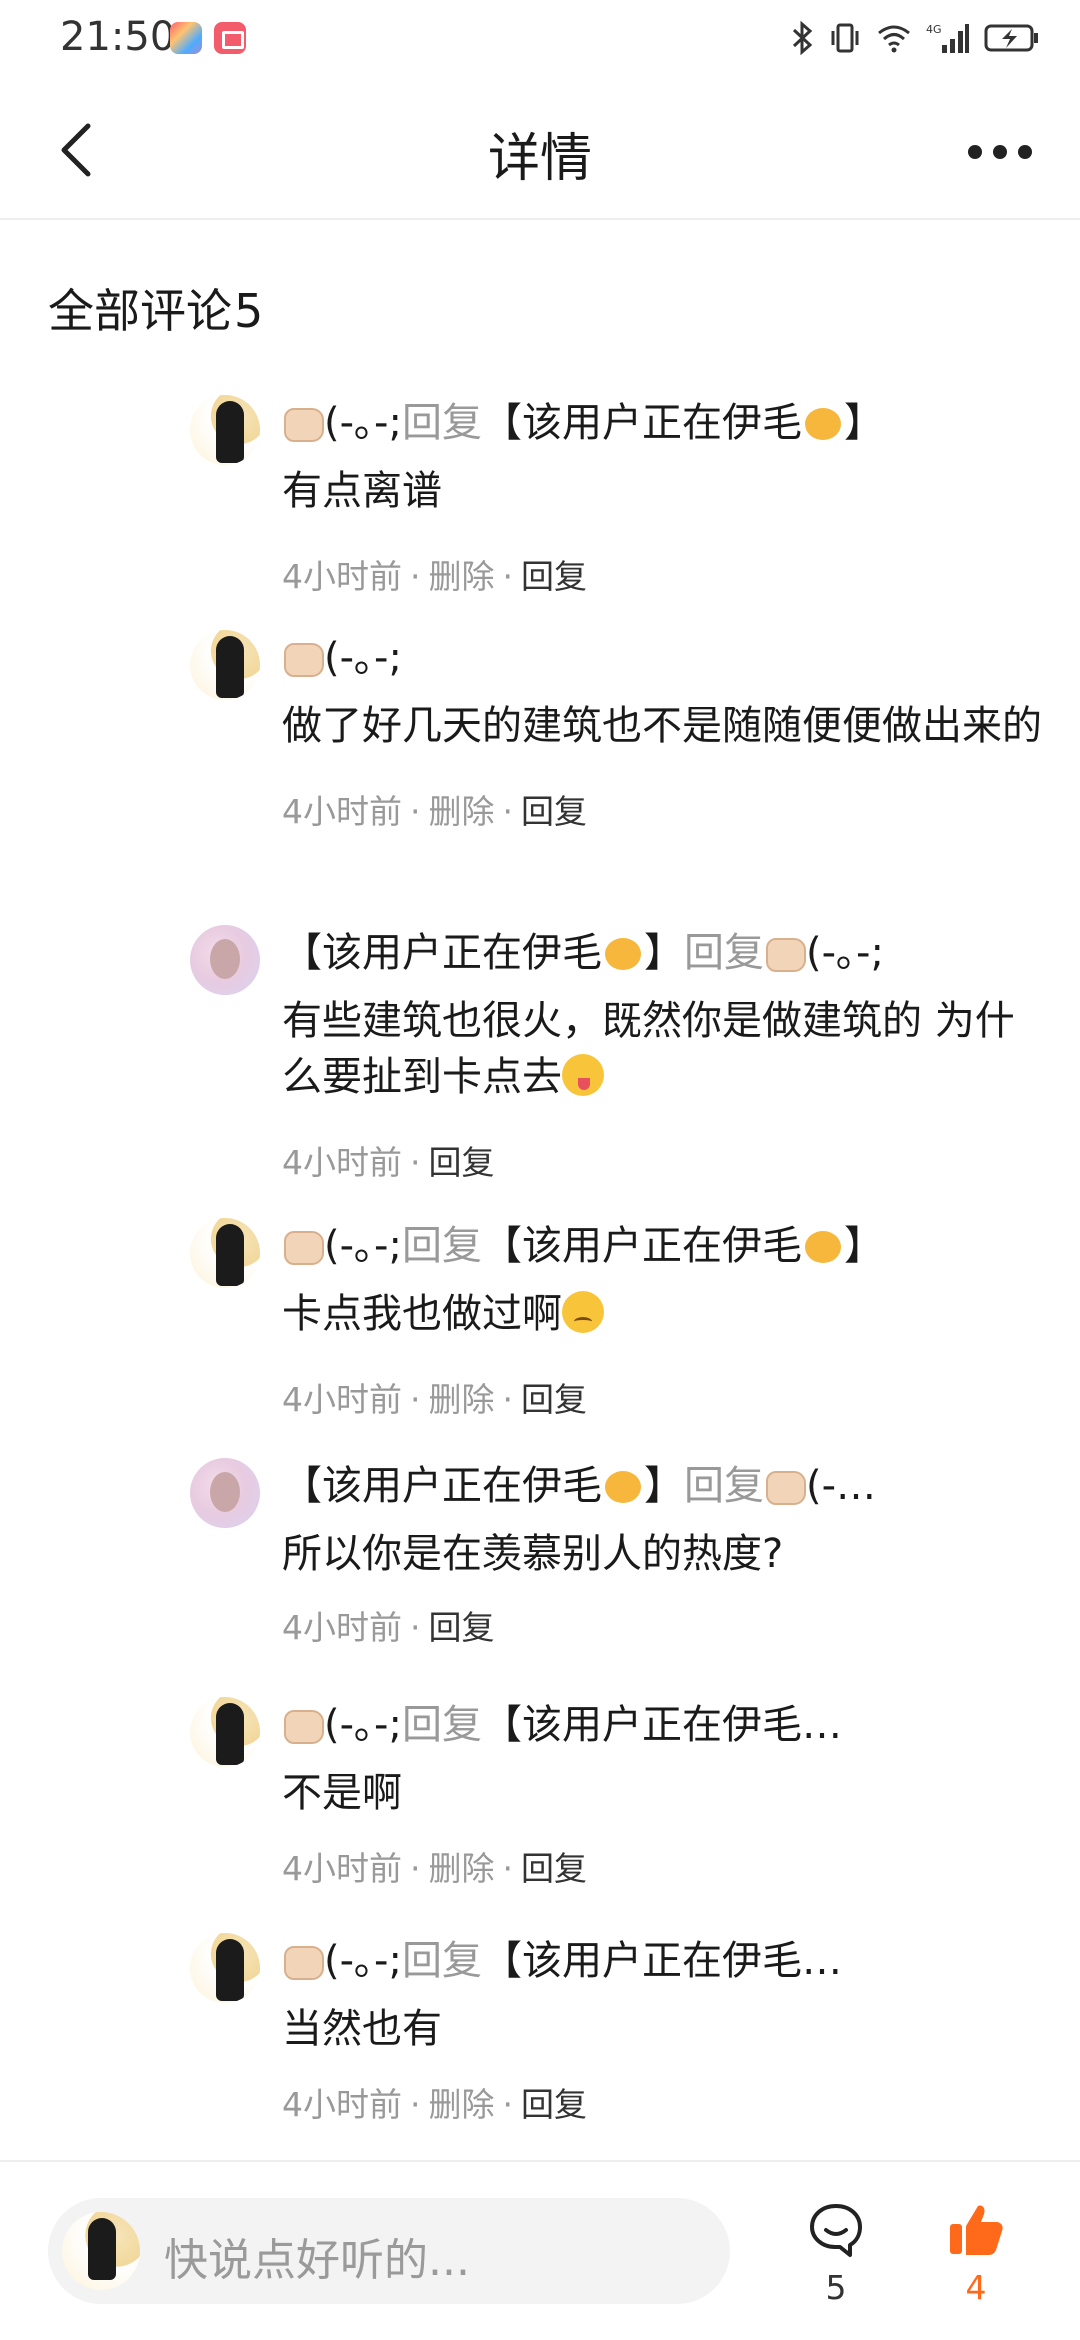 This screenshot has height=2340, width=1080. What do you see at coordinates (662, 1314) in the screenshot?
I see `comment-text: 卡点我也做过啊` at bounding box center [662, 1314].